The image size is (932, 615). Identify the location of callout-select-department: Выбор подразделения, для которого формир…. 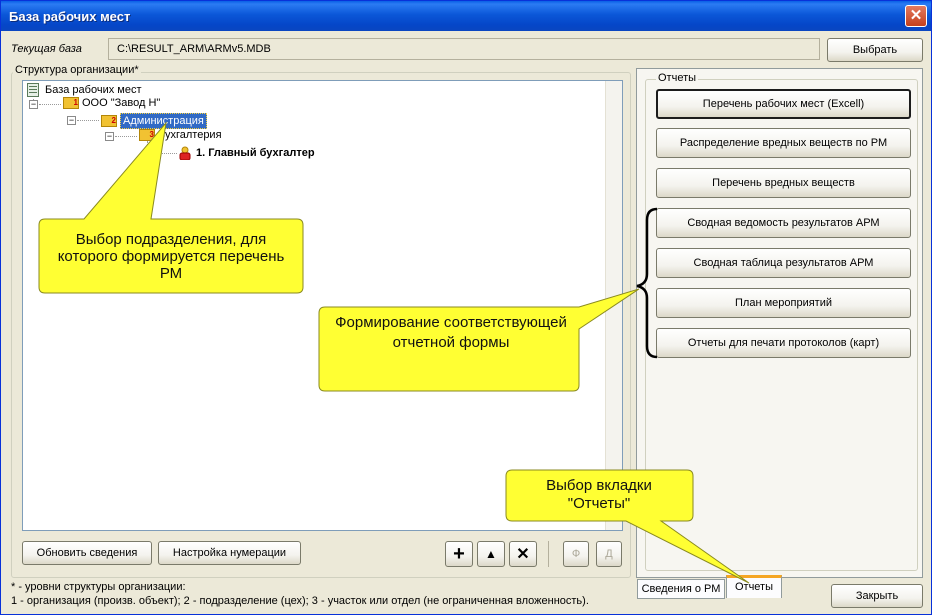
(171, 256).